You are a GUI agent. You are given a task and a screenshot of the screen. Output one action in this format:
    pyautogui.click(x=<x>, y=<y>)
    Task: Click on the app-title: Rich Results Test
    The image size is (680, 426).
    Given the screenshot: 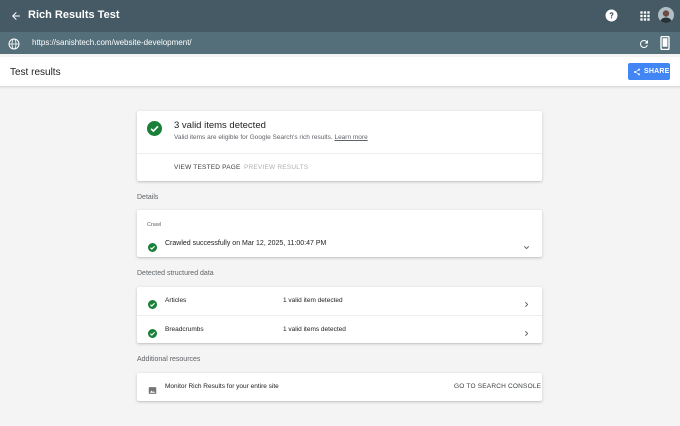 What is the action you would take?
    pyautogui.click(x=74, y=15)
    